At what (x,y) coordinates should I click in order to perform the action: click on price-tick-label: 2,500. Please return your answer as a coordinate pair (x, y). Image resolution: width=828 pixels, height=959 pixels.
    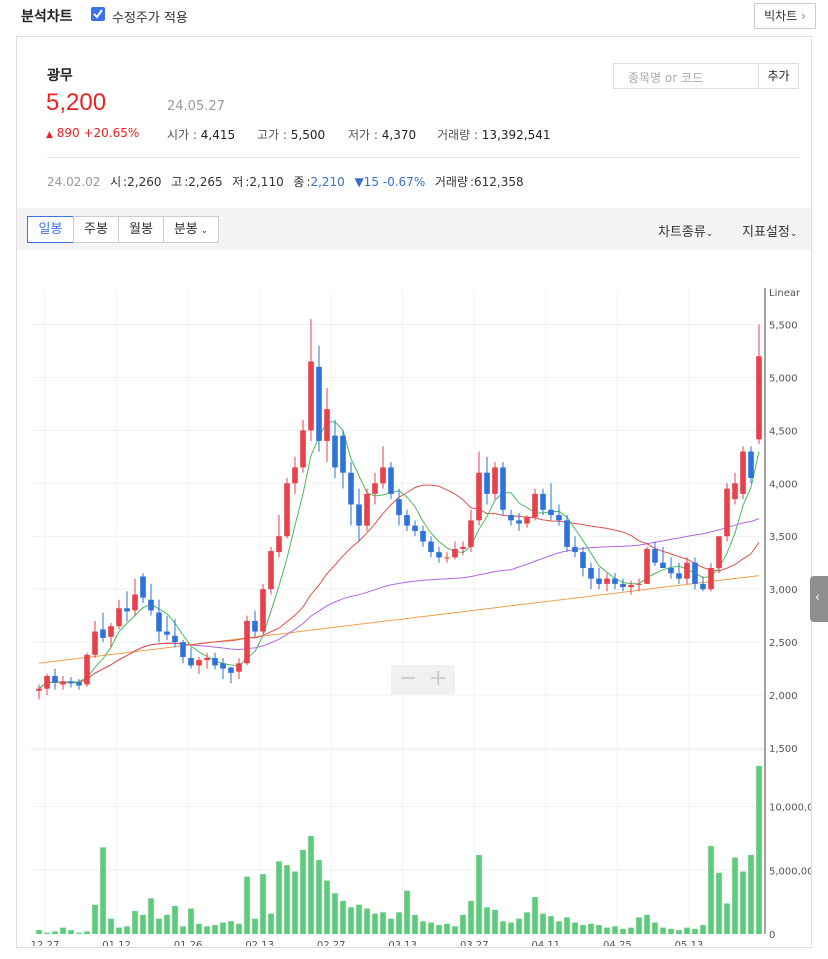
    Looking at the image, I should click on (783, 643).